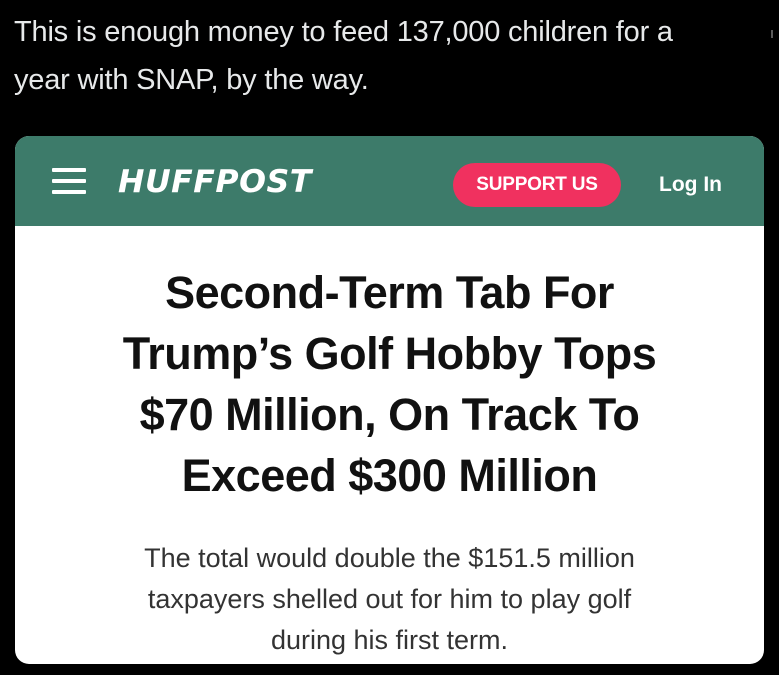  Describe the element at coordinates (389, 475) in the screenshot. I see `headline-line: Exceed $300 Million` at that location.